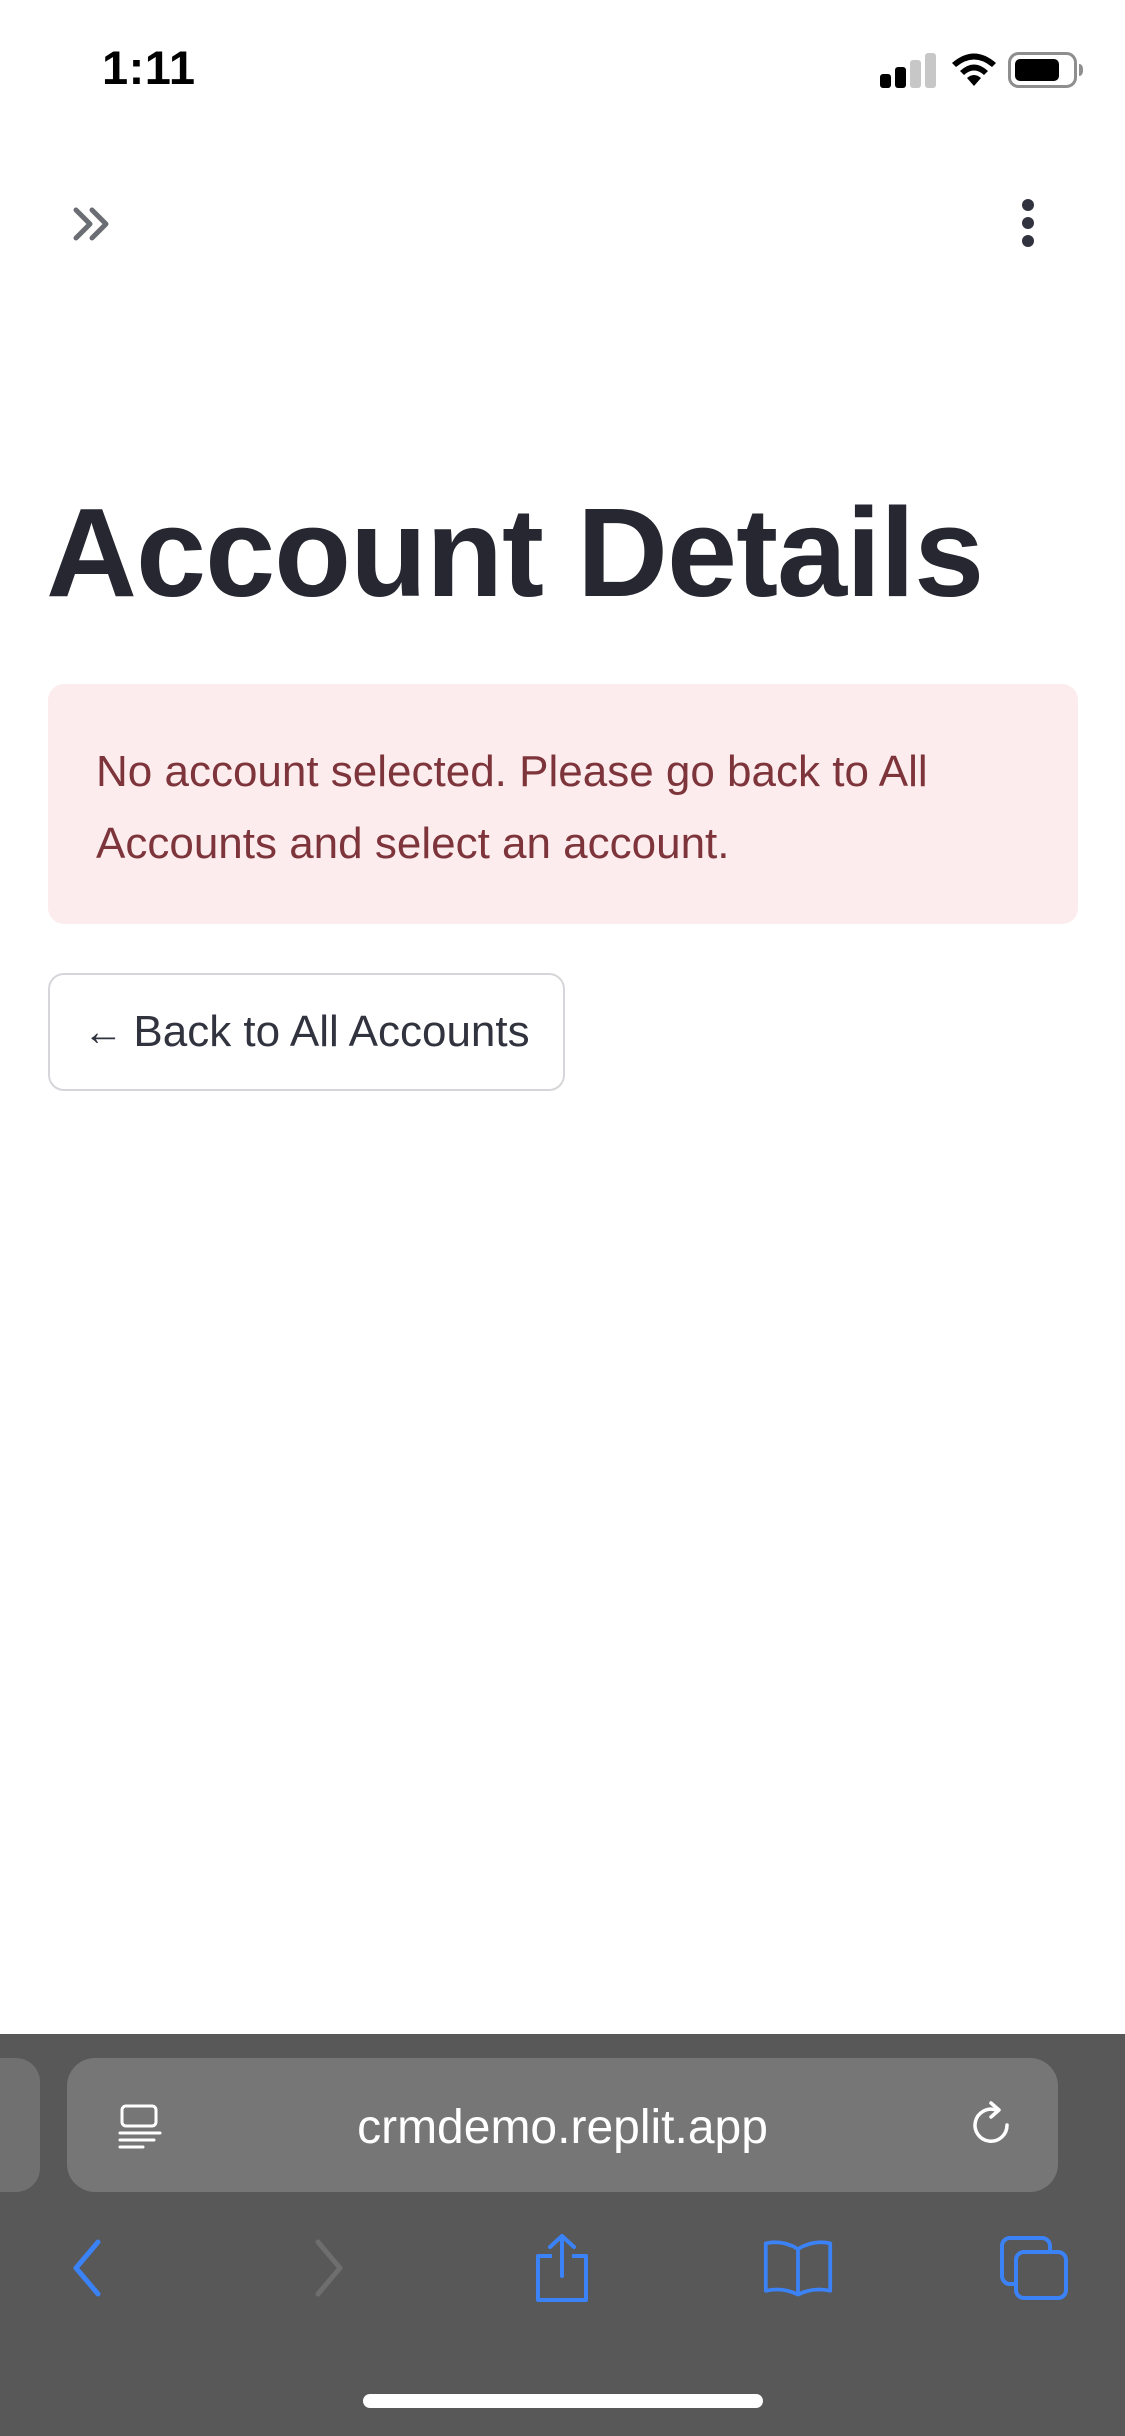 This screenshot has width=1125, height=2436. What do you see at coordinates (515, 552) in the screenshot?
I see `page-title: Account Details` at bounding box center [515, 552].